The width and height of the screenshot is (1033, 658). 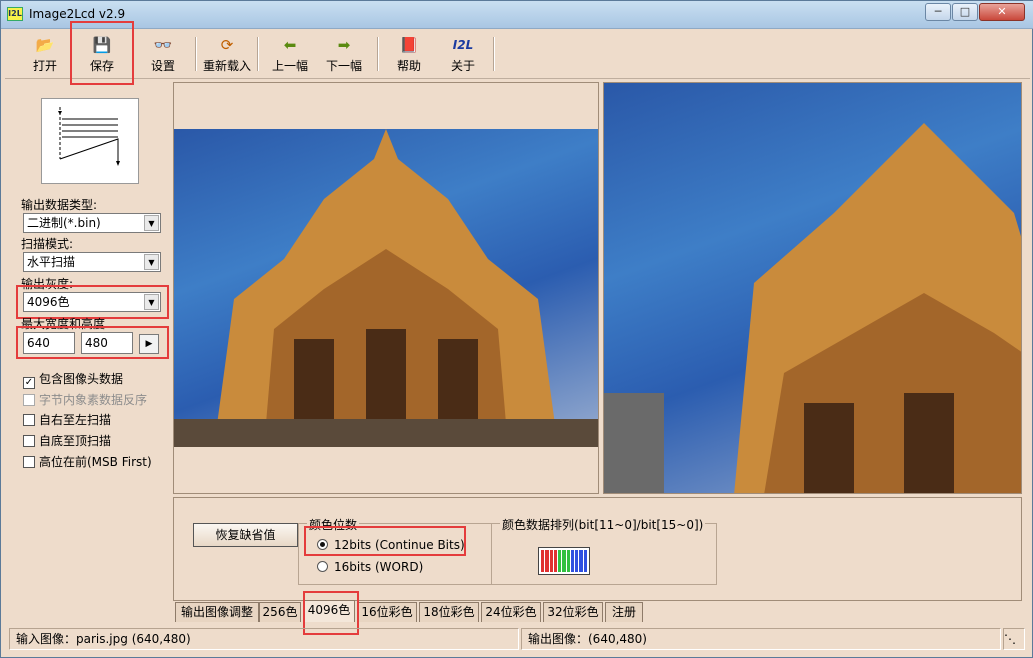 I want to click on save-button: 💾 保存, so click(x=102, y=55).